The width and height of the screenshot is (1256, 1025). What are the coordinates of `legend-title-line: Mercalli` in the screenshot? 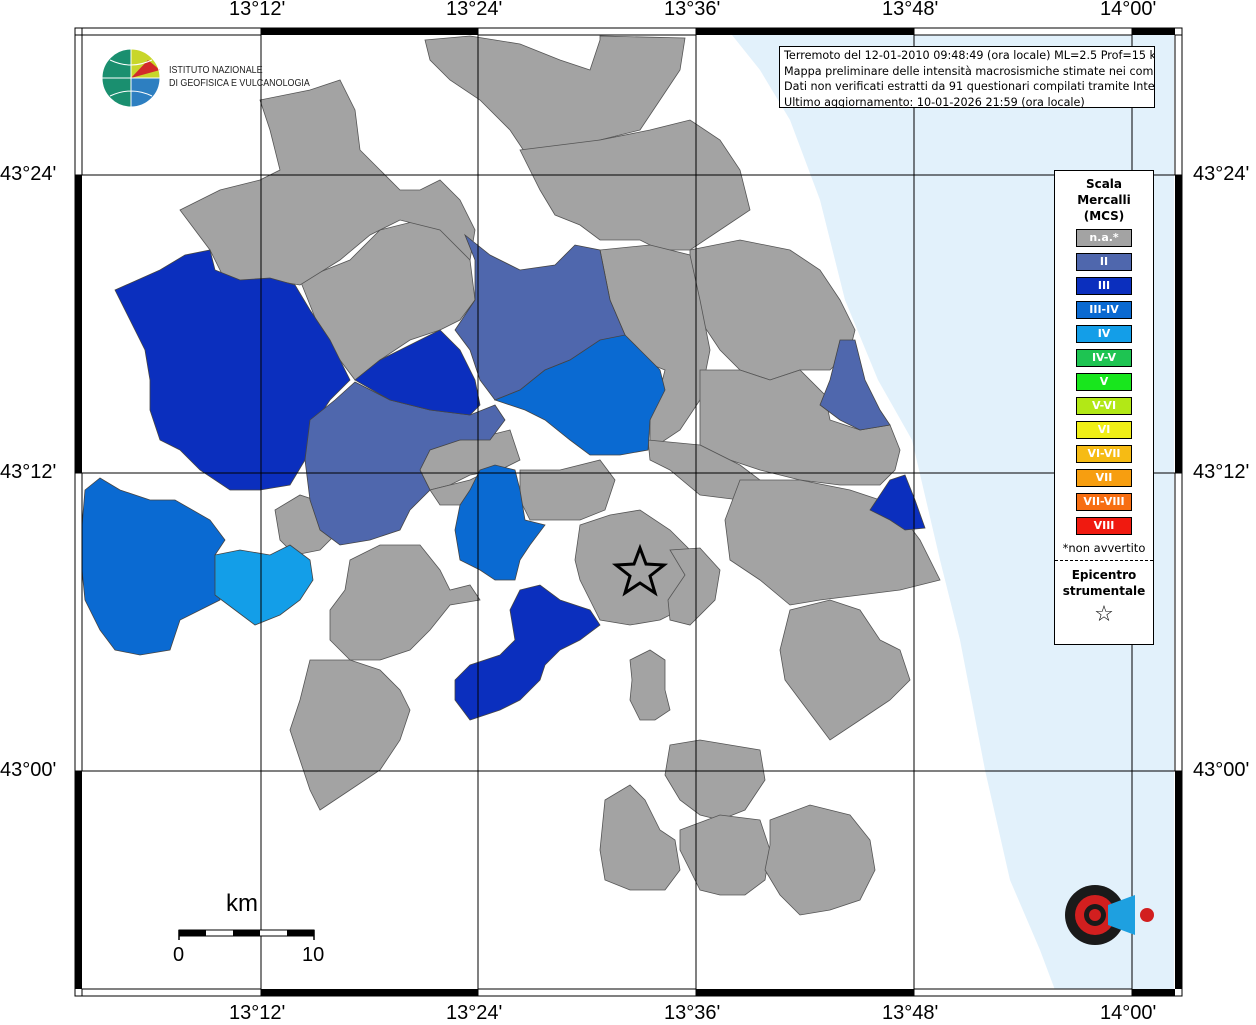 It's located at (1104, 200).